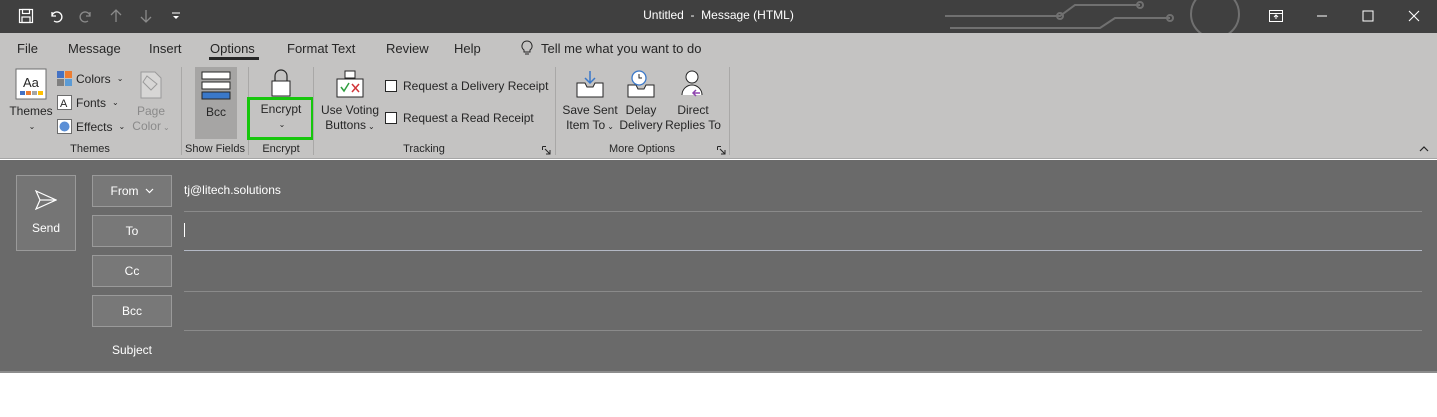  I want to click on fonts-icon: A, so click(64, 102).